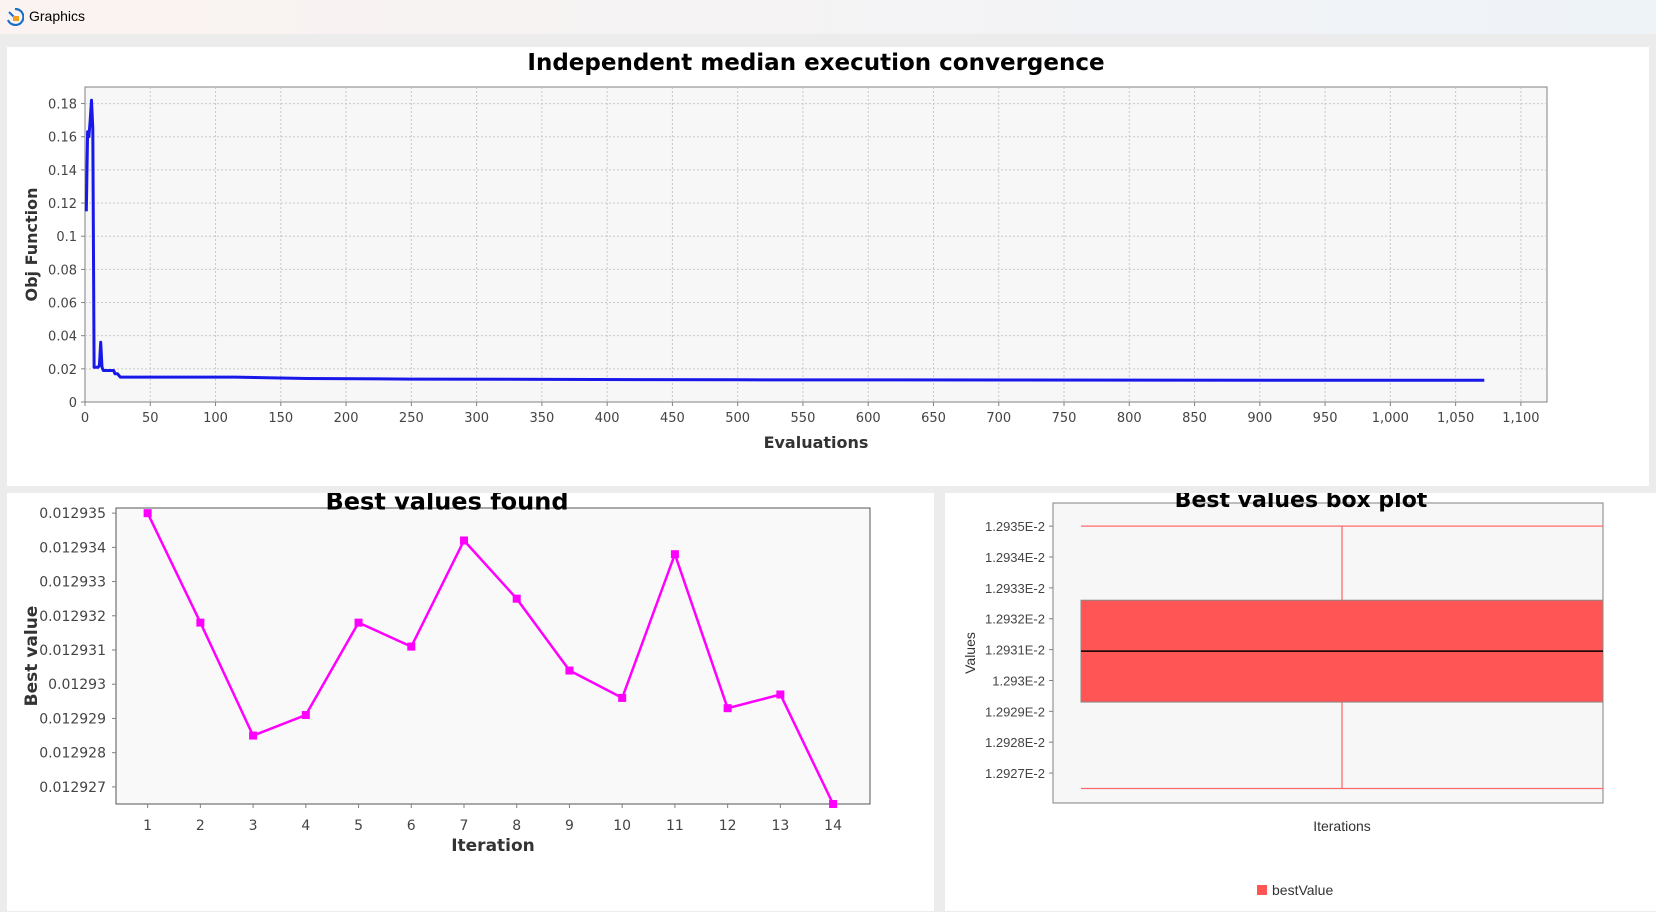  Describe the element at coordinates (1302, 890) in the screenshot. I see `legend-label: bestValue` at that location.